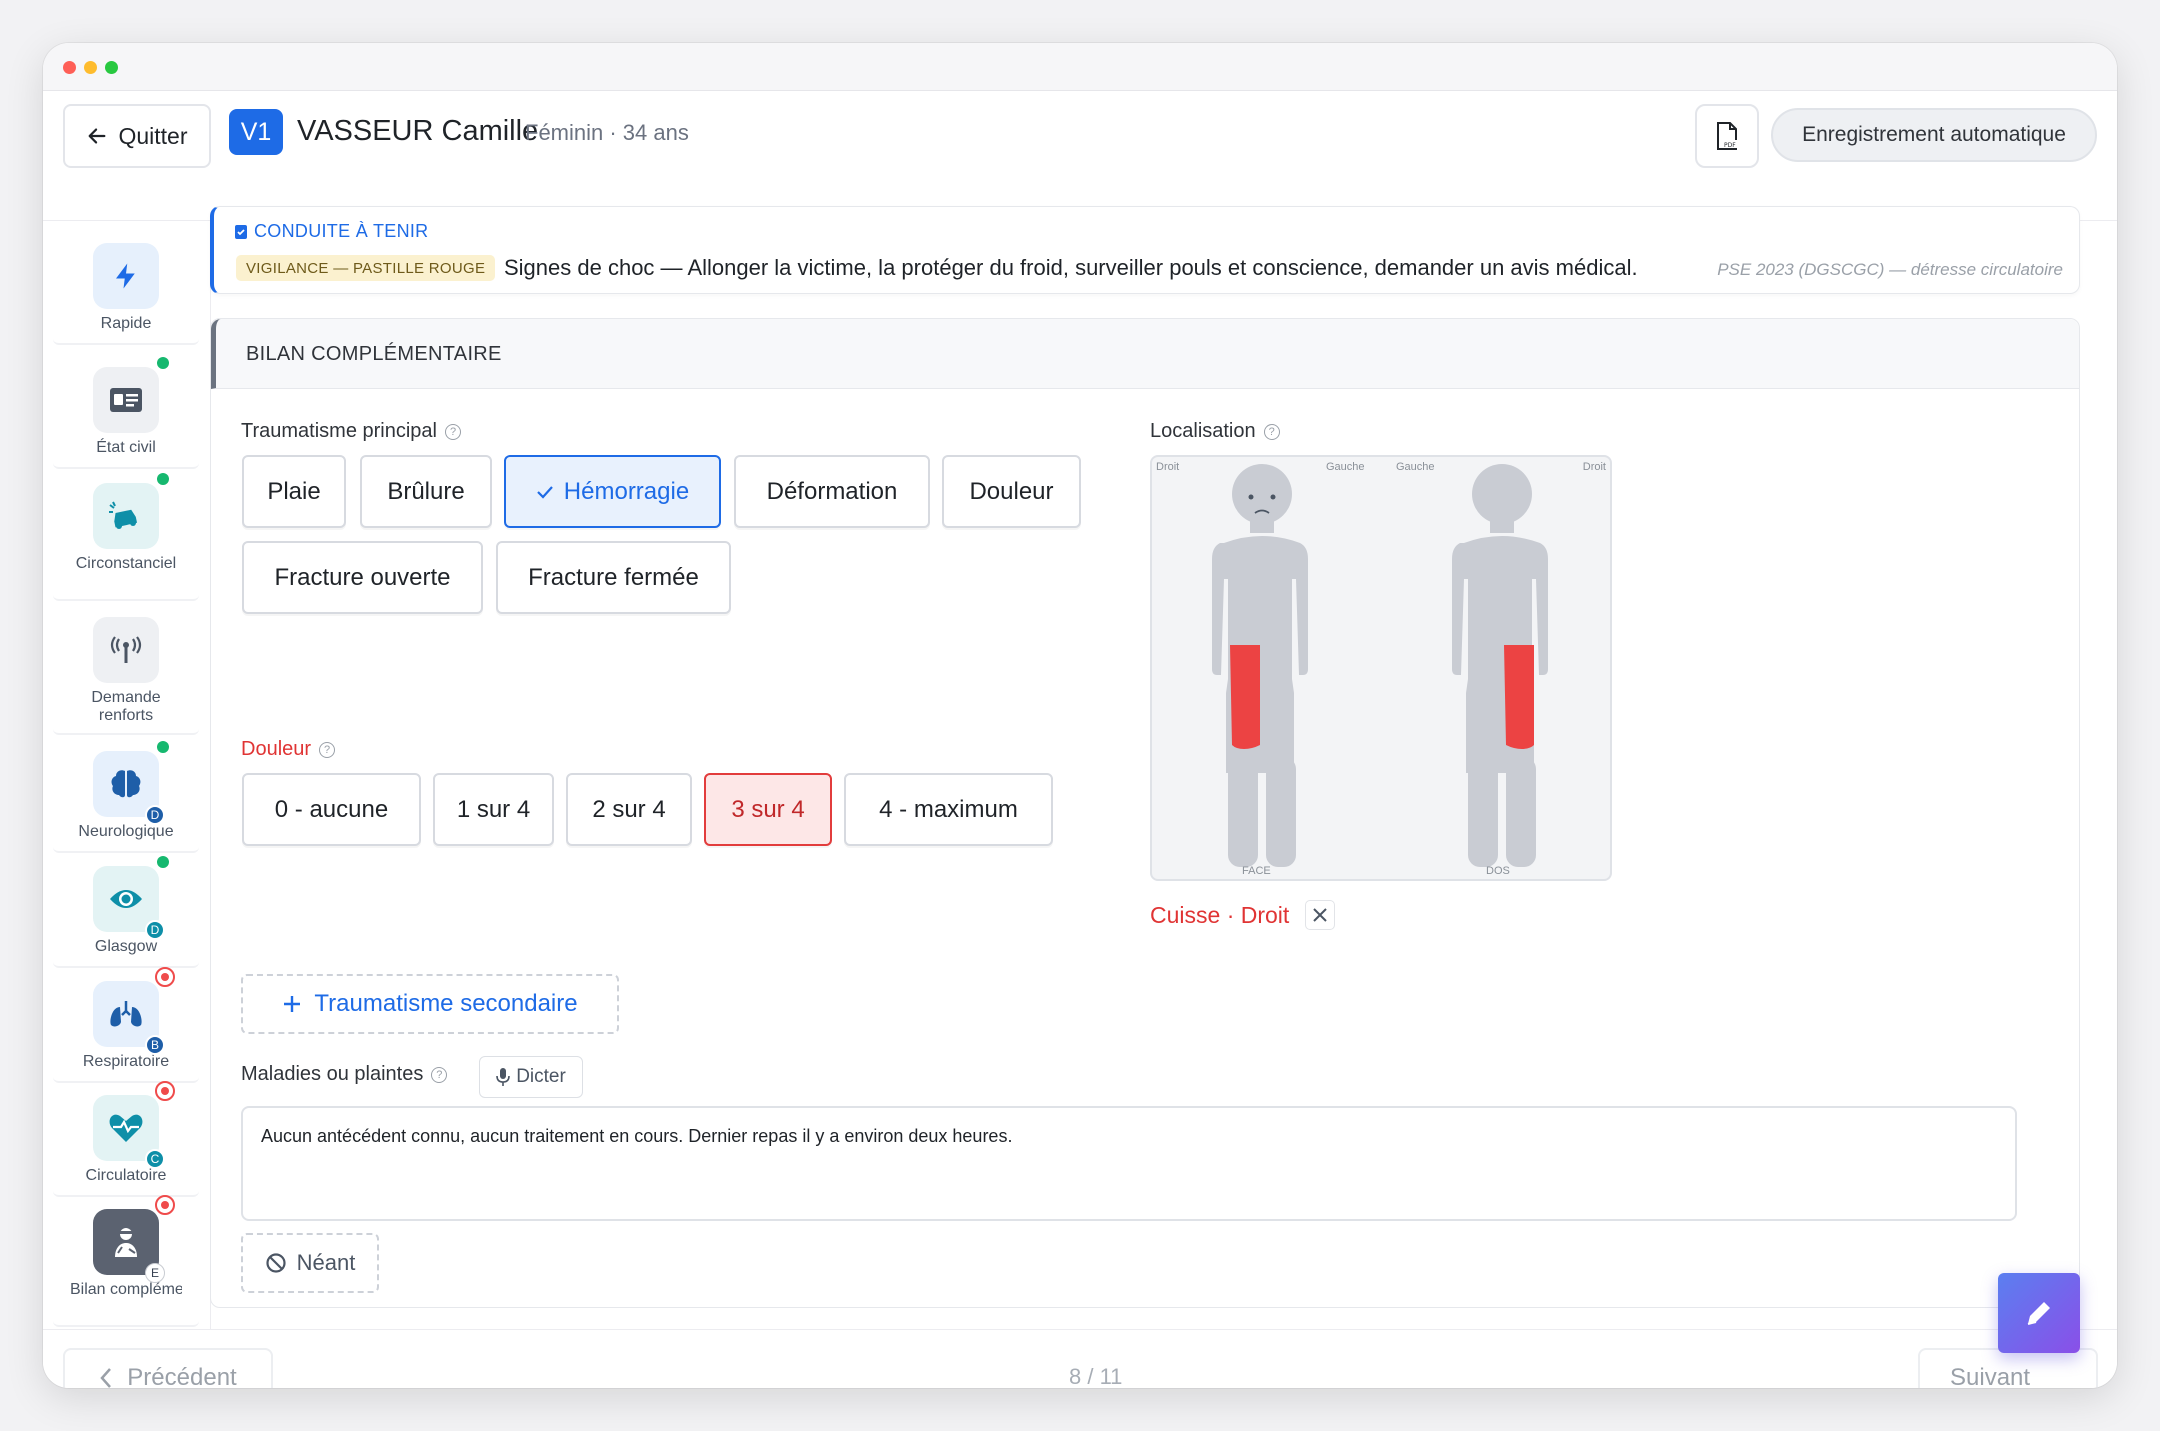 The height and width of the screenshot is (1431, 2160). I want to click on selected-location: Cuisse · Droit, so click(1243, 915).